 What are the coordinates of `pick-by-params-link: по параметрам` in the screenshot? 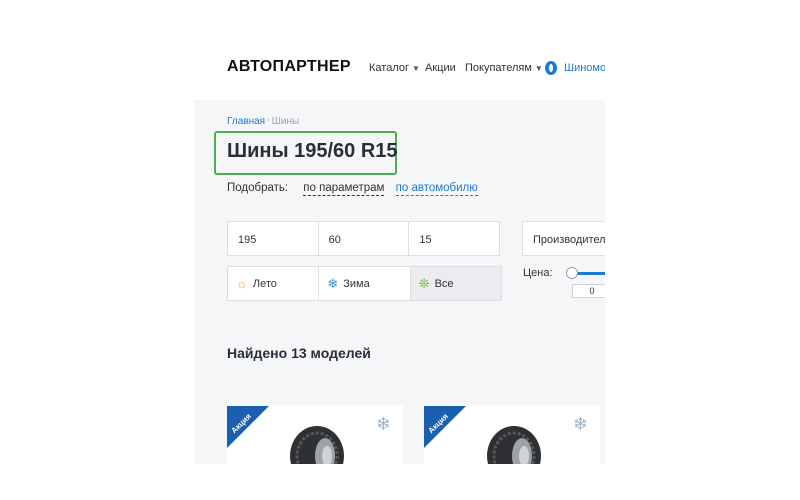 It's located at (344, 189).